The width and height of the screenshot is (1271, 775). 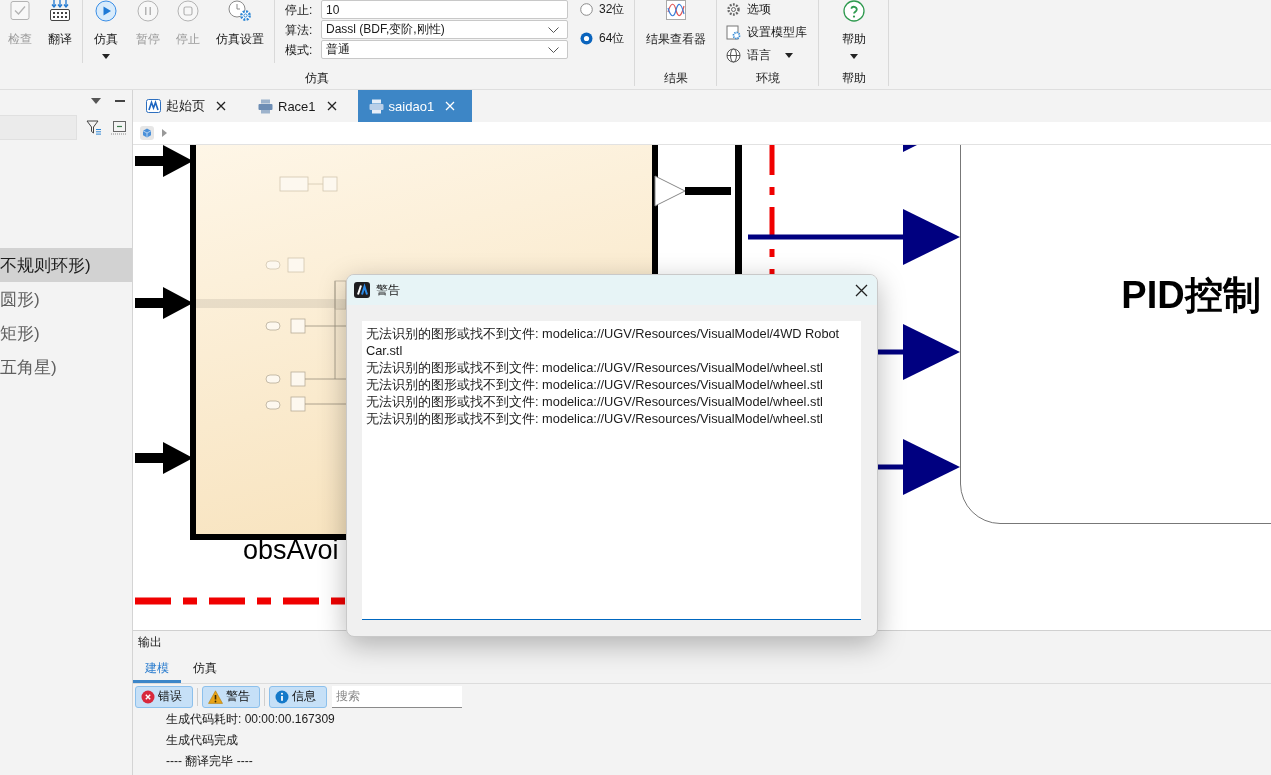 I want to click on dropdown-caret-icon, so click(x=96, y=101).